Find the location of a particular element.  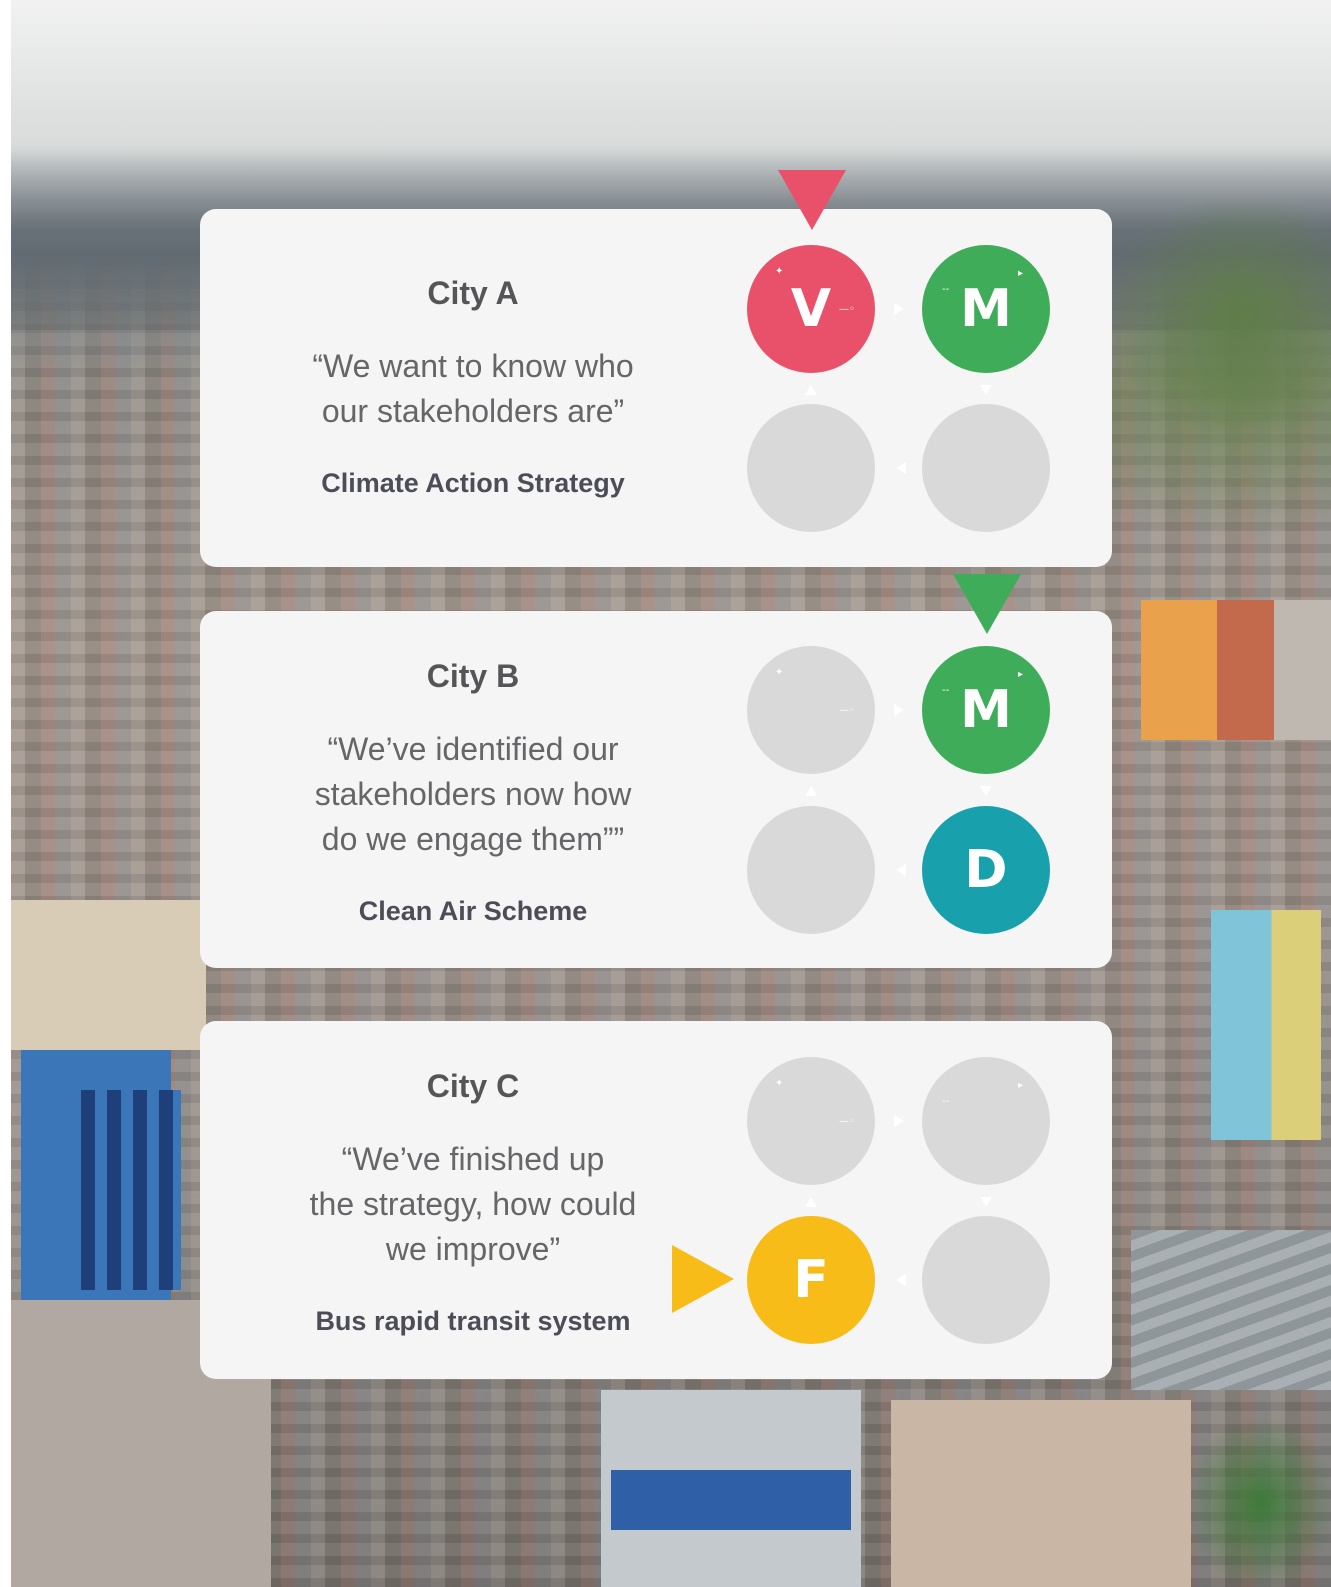

building-mid-right is located at coordinates (1236, 670).